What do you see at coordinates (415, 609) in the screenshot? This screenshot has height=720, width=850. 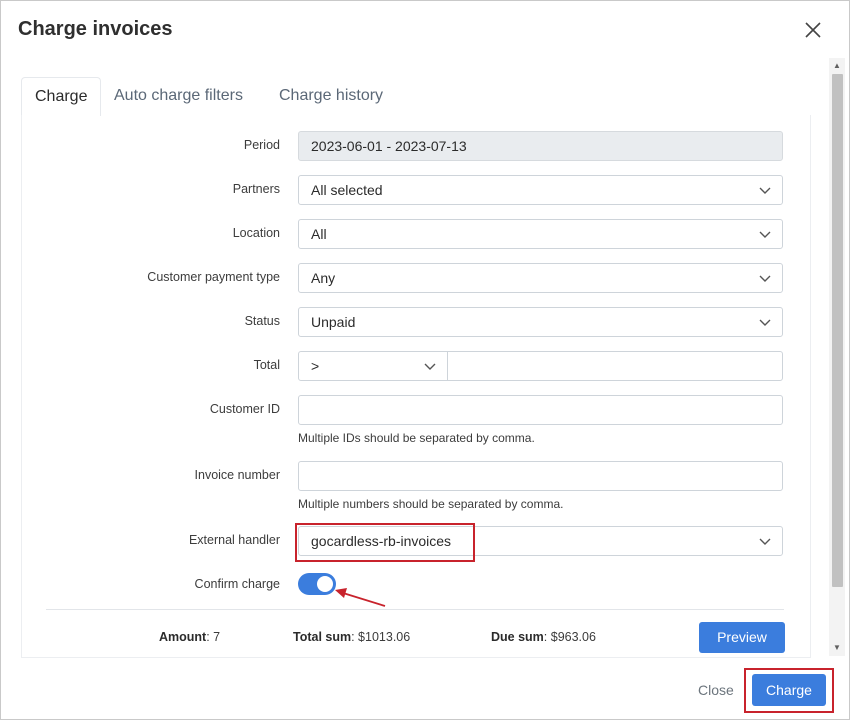 I see `form-divider` at bounding box center [415, 609].